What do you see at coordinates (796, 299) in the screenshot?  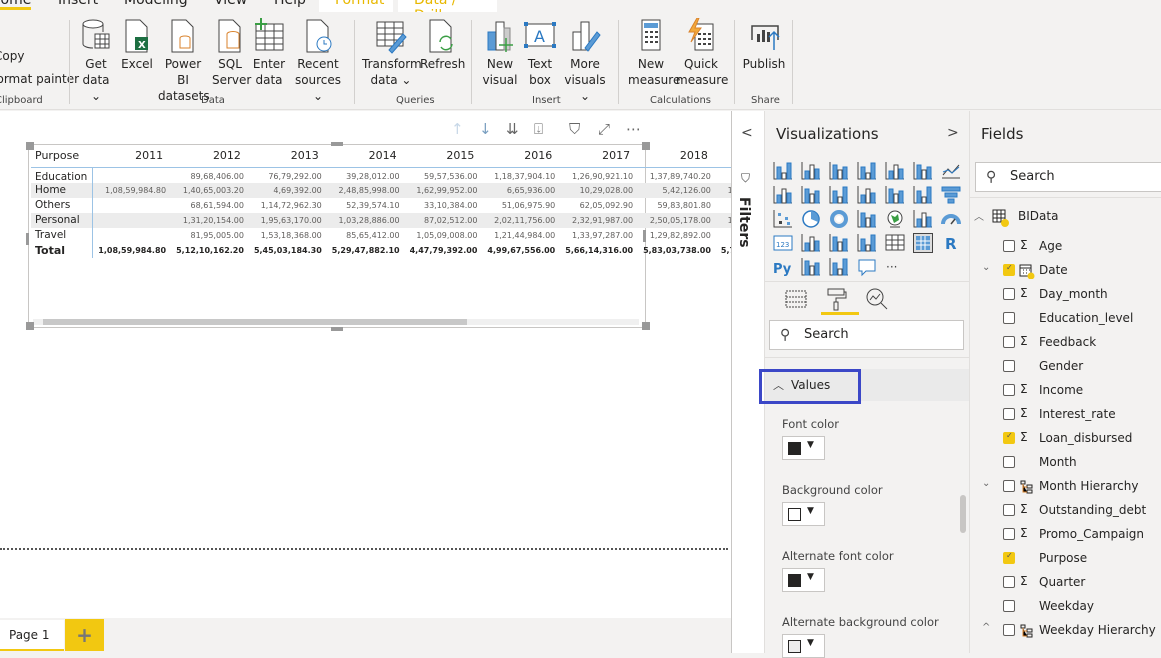 I see `fields-well-icon` at bounding box center [796, 299].